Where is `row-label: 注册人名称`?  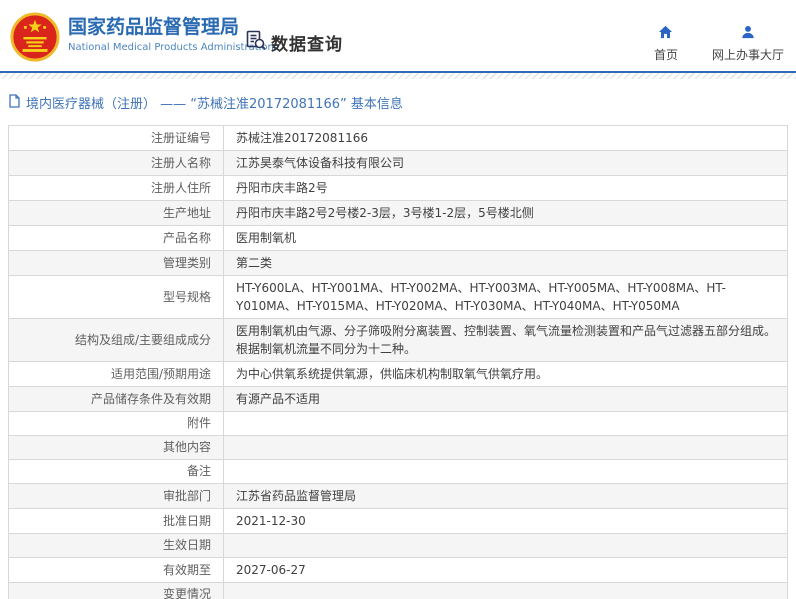
row-label: 注册人名称 is located at coordinates (116, 163).